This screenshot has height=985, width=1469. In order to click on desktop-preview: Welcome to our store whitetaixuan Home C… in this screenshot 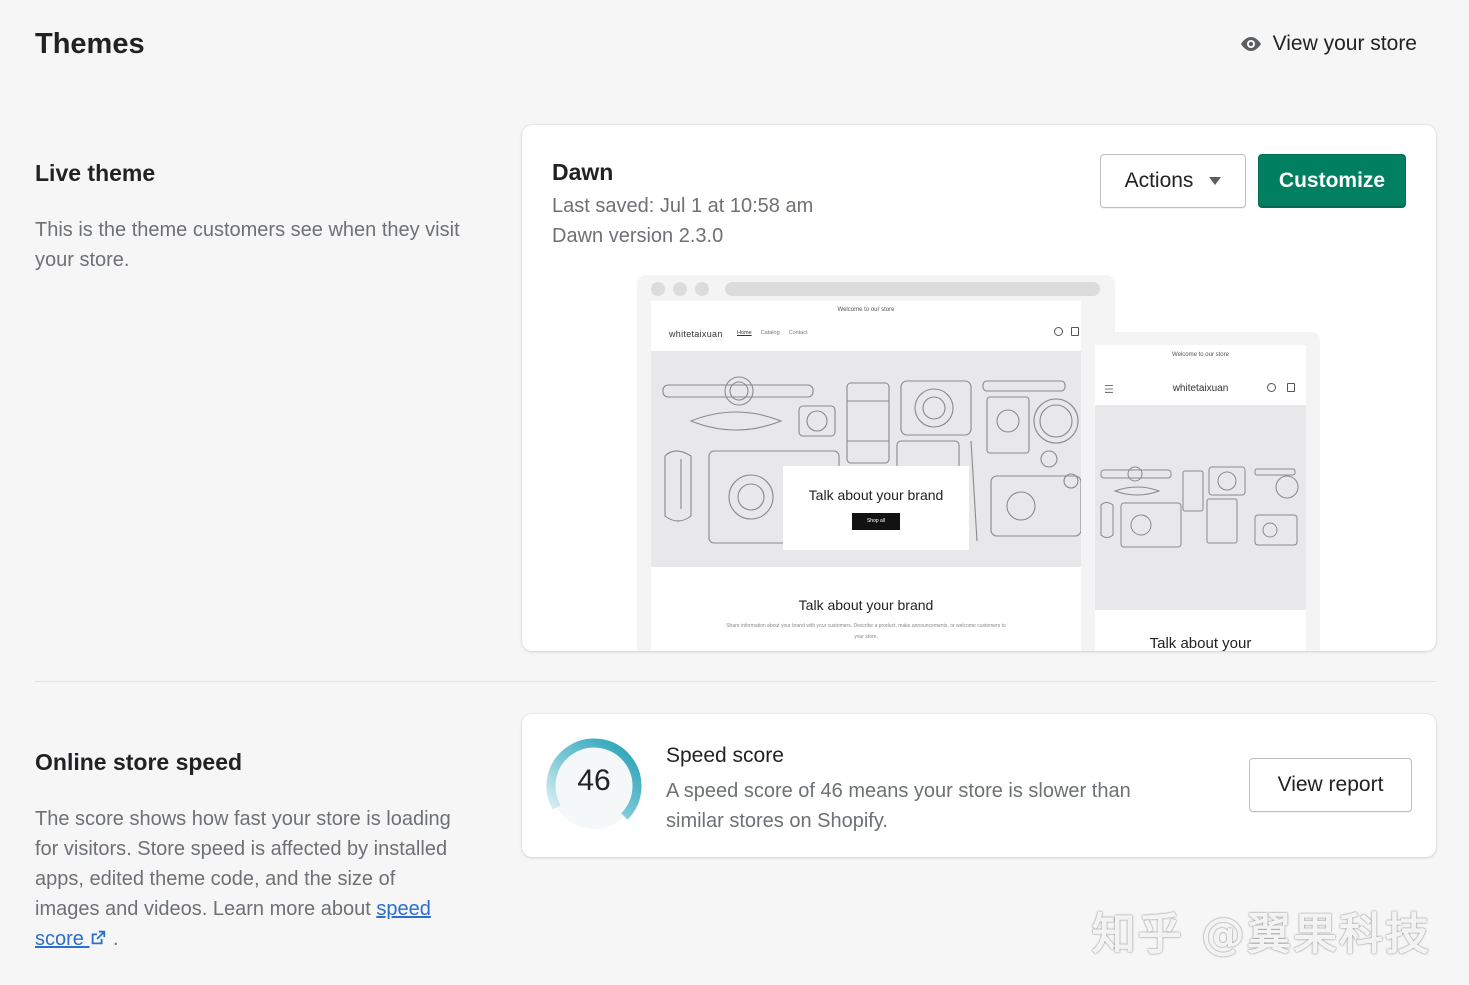, I will do `click(876, 463)`.